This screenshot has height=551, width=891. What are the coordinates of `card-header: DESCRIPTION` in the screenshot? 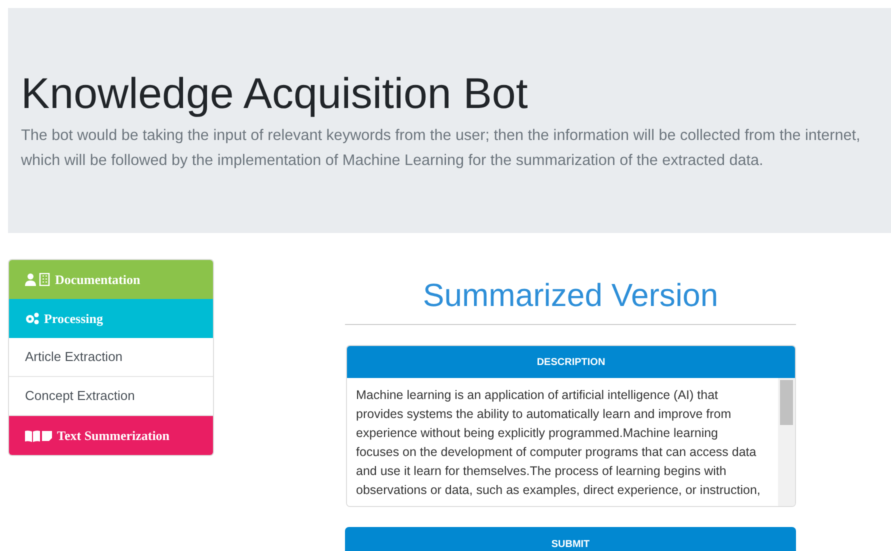 It's located at (571, 362).